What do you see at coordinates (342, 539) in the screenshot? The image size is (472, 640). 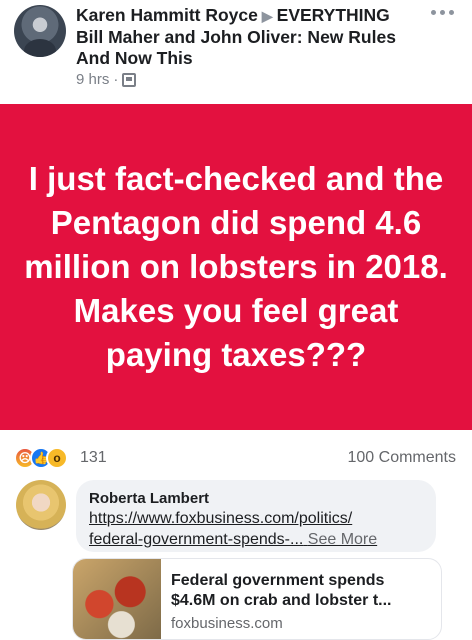 I see `see-more-link: See More` at bounding box center [342, 539].